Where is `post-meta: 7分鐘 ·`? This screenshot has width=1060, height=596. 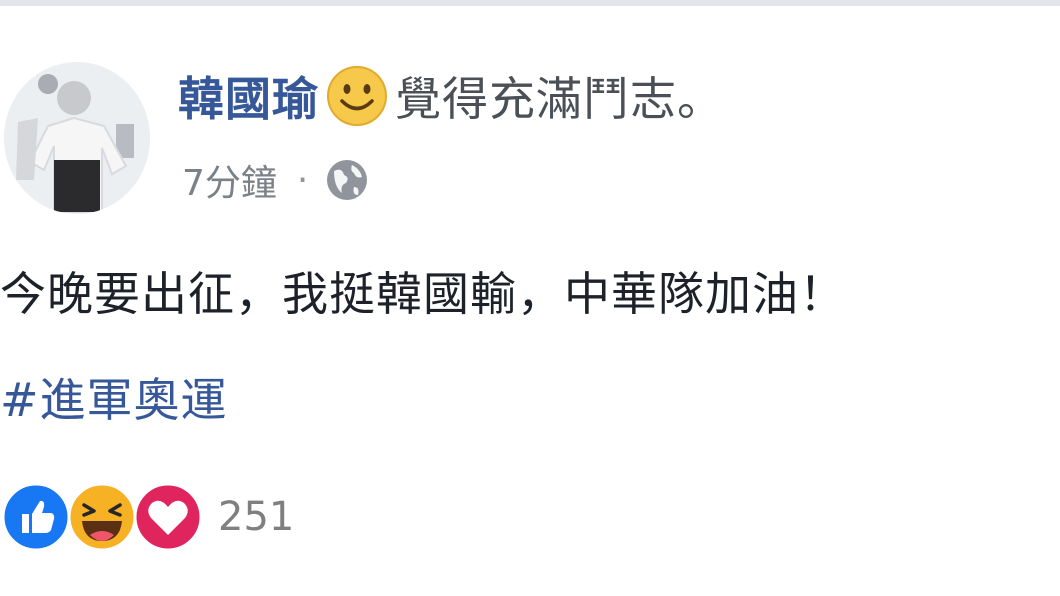 post-meta: 7分鐘 · is located at coordinates (276, 180).